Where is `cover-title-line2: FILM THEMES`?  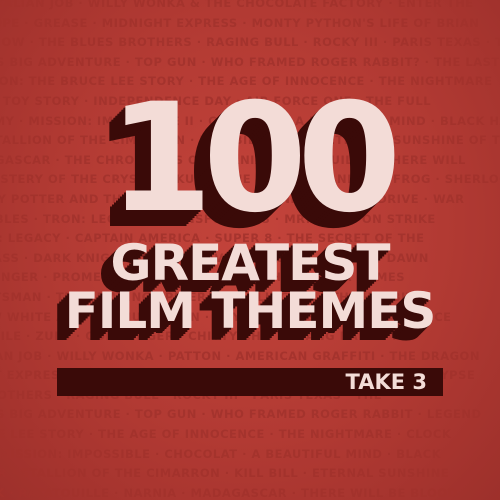 cover-title-line2: FILM THEMES is located at coordinates (250, 311).